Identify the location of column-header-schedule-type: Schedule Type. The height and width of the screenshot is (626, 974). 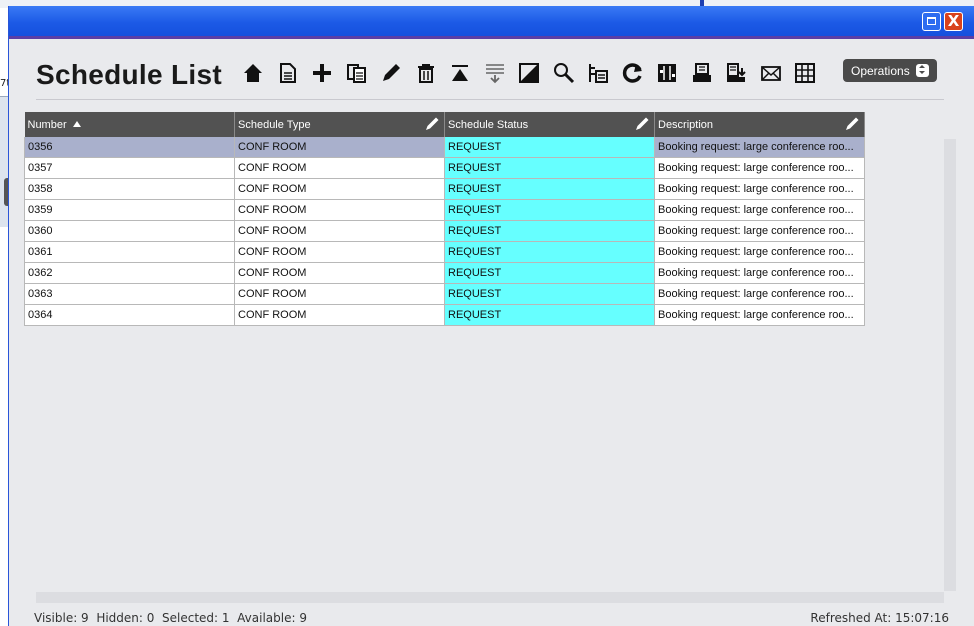
(339, 124).